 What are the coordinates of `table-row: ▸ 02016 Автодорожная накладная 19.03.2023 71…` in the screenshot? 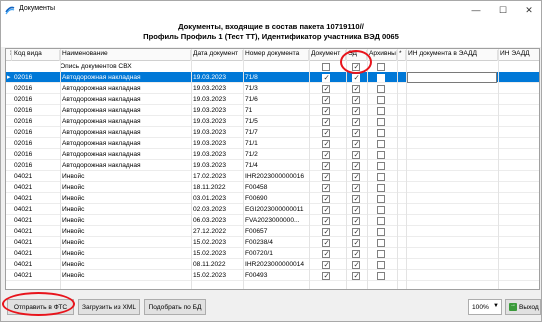 It's located at (272, 77).